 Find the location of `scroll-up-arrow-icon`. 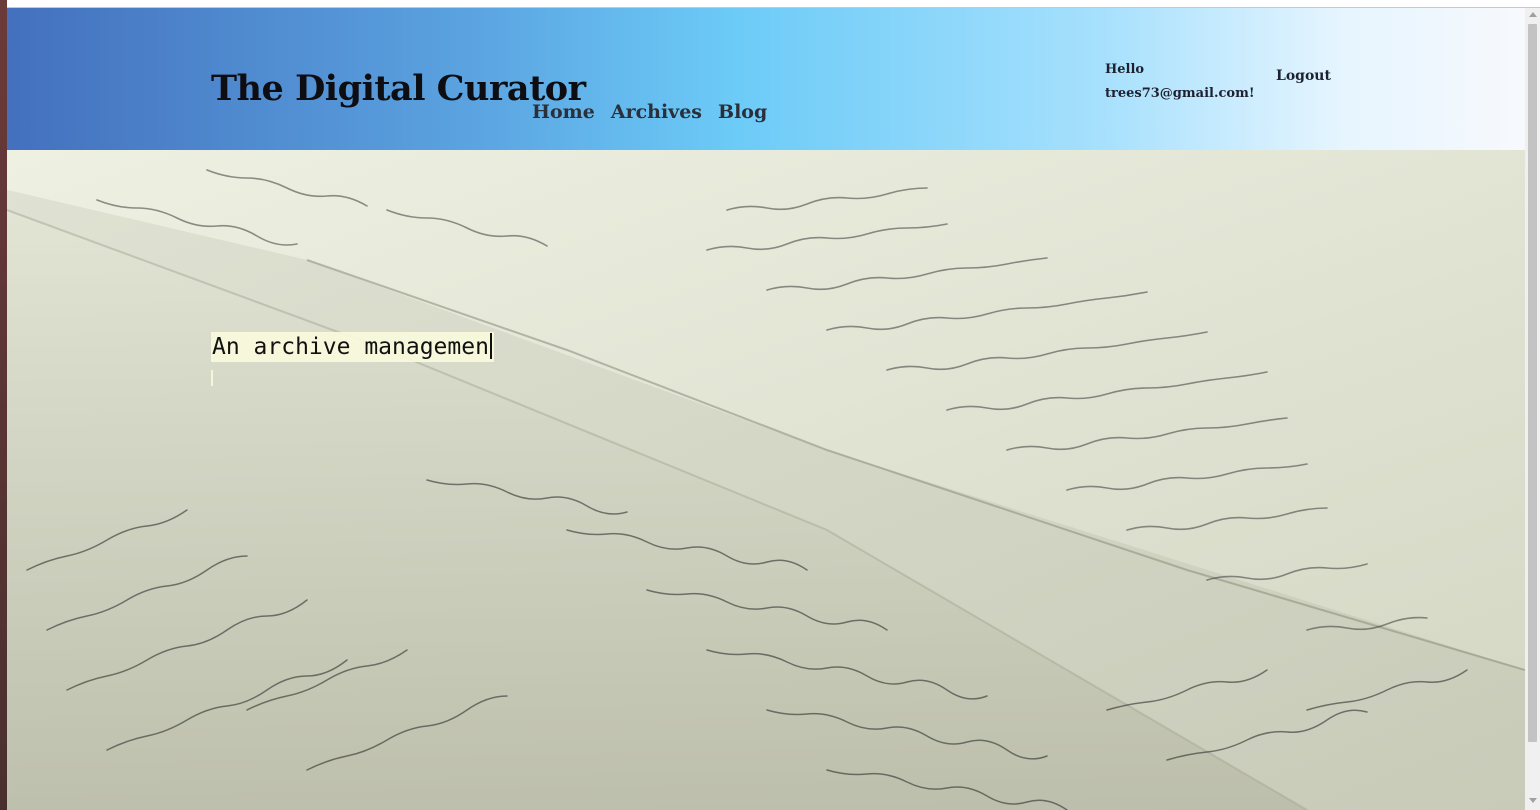

scroll-up-arrow-icon is located at coordinates (1533, 14).